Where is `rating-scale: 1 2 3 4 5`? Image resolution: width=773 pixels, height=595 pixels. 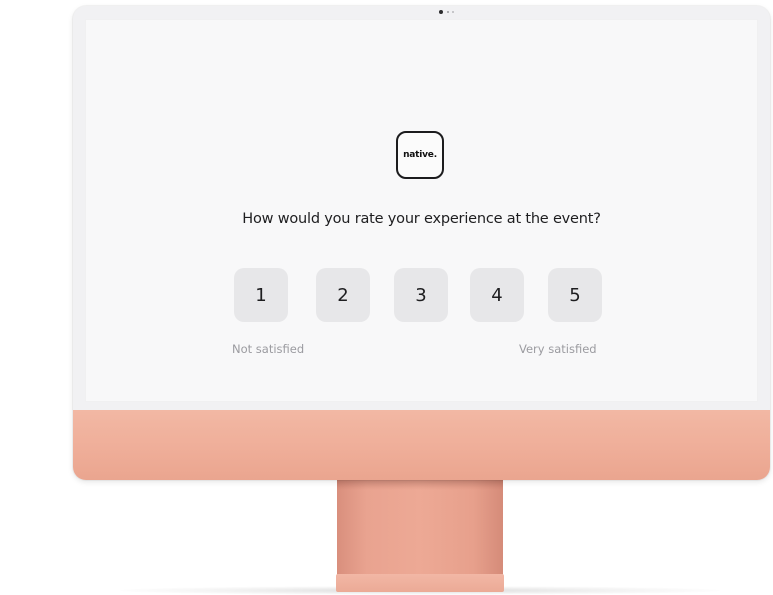 rating-scale: 1 2 3 4 5 is located at coordinates (421, 296).